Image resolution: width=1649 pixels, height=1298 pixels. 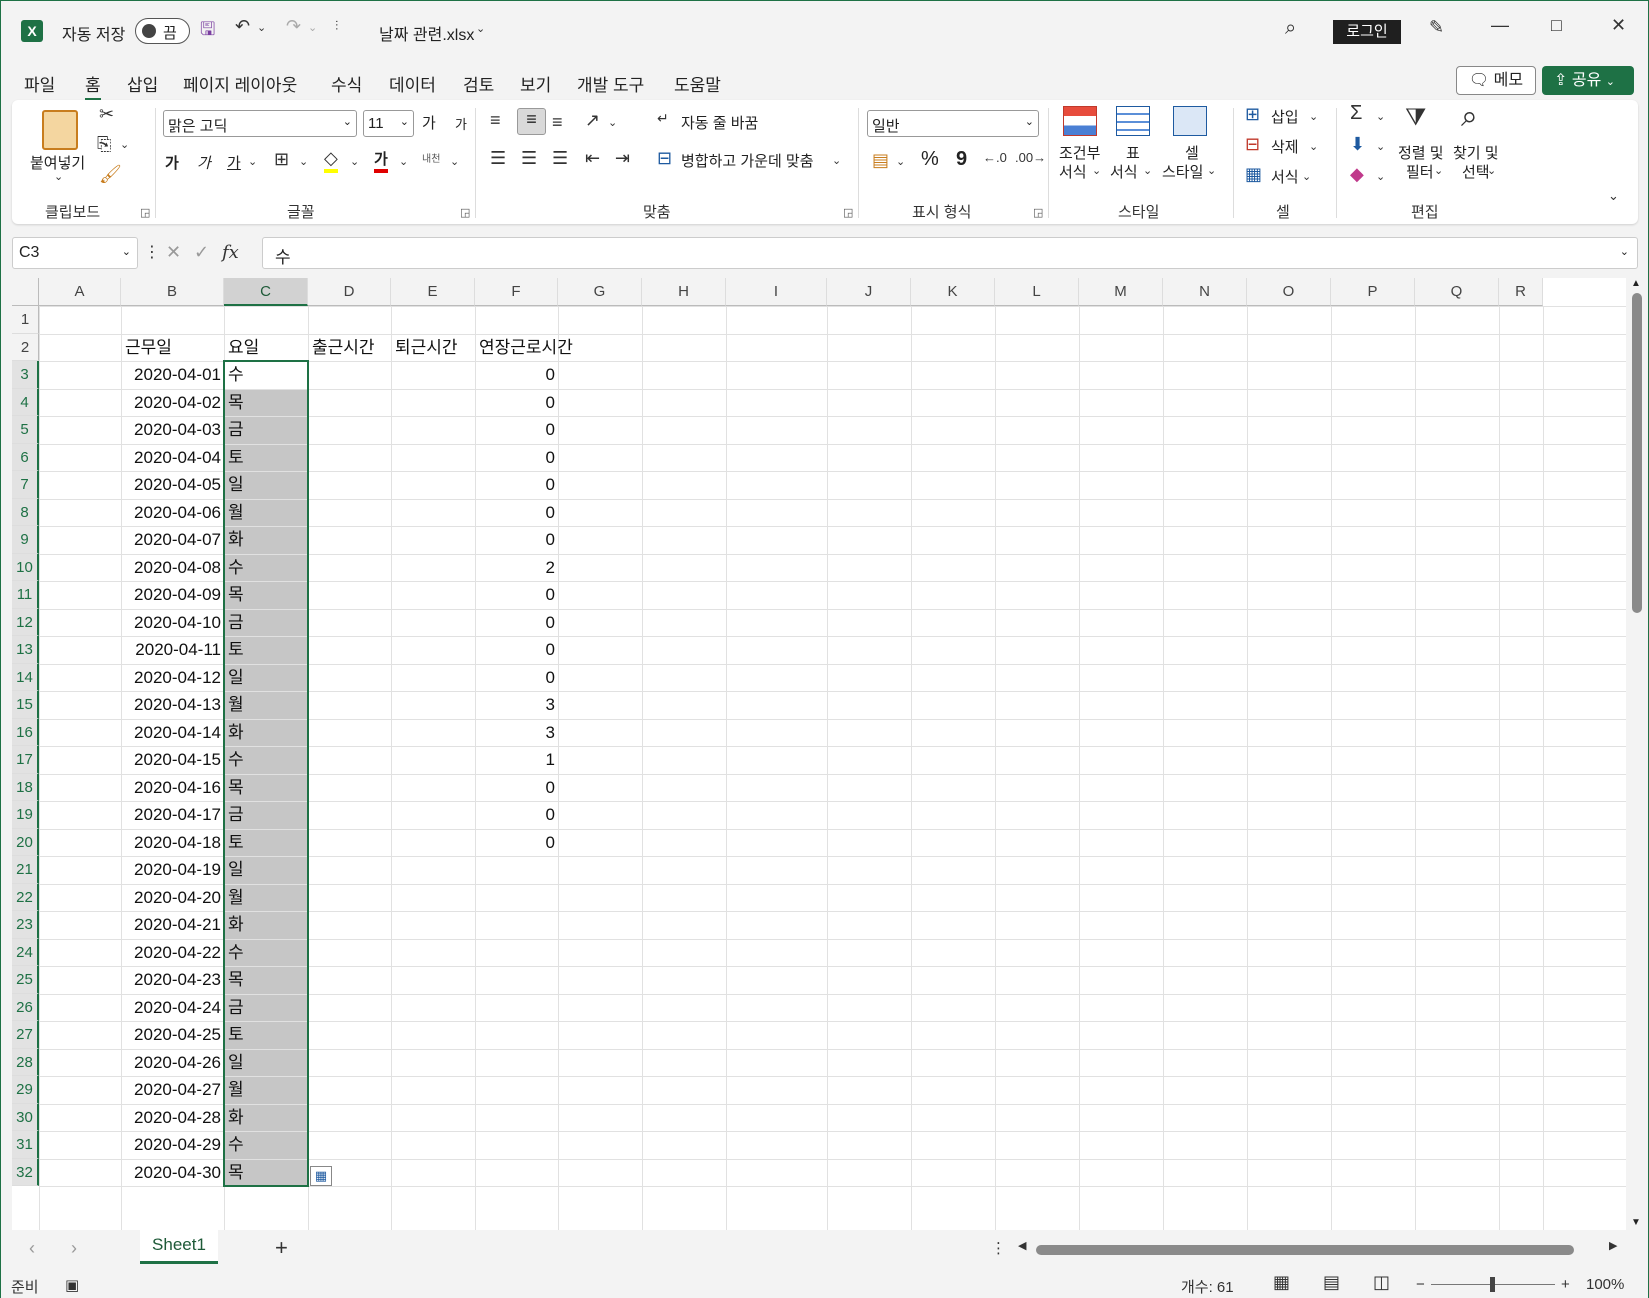 What do you see at coordinates (171, 402) in the screenshot?
I see `date-cell: 2020-04-02` at bounding box center [171, 402].